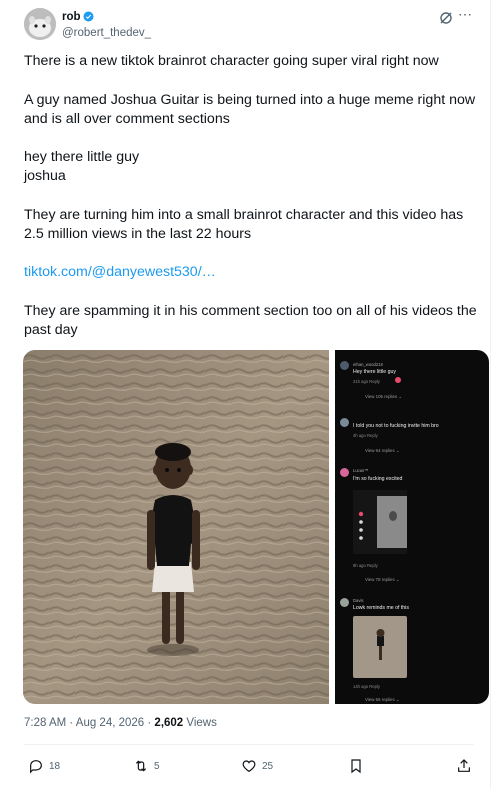 The width and height of the screenshot is (498, 789). What do you see at coordinates (382, 451) in the screenshot?
I see `view-replies-link: View 64 replies ⌄` at bounding box center [382, 451].